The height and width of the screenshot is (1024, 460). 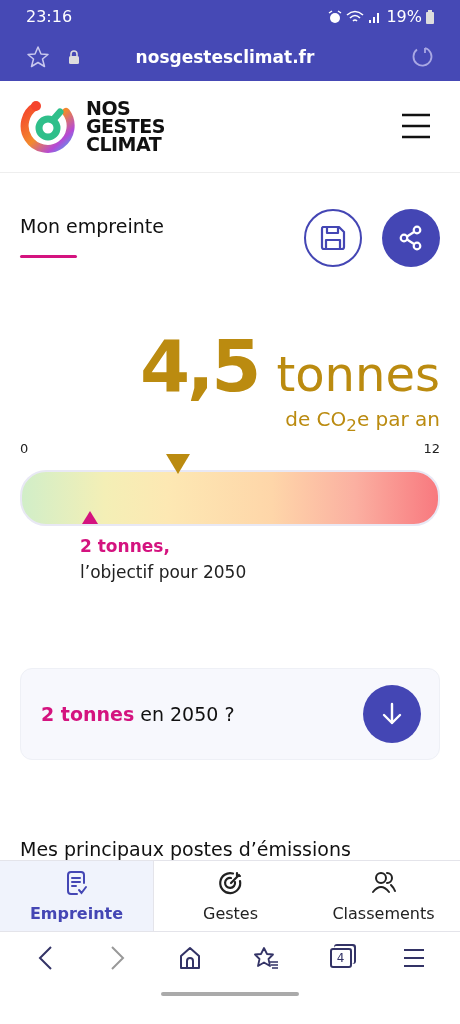 I want to click on share-button, so click(x=411, y=238).